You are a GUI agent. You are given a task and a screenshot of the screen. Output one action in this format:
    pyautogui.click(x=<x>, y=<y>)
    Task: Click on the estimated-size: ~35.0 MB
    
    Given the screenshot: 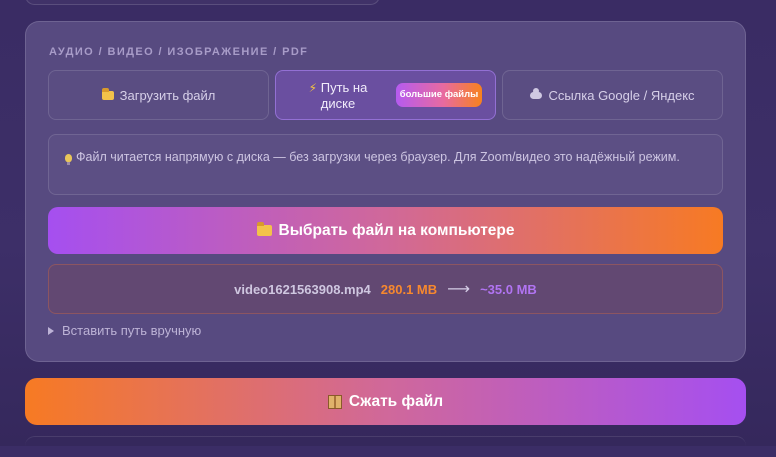 What is the action you would take?
    pyautogui.click(x=508, y=289)
    